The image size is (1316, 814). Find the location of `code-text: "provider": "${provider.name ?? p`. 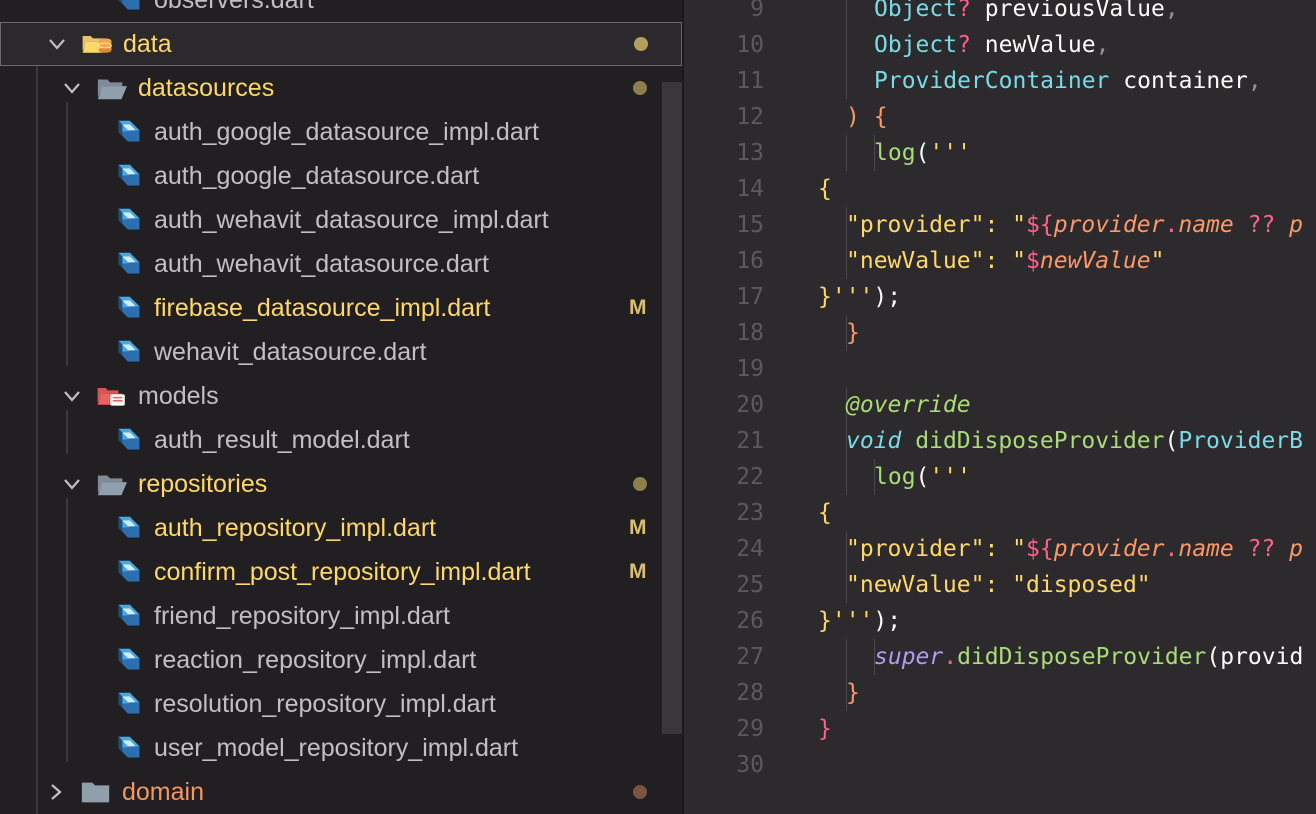

code-text: "provider": "${provider.name ?? p is located at coordinates (1074, 225).